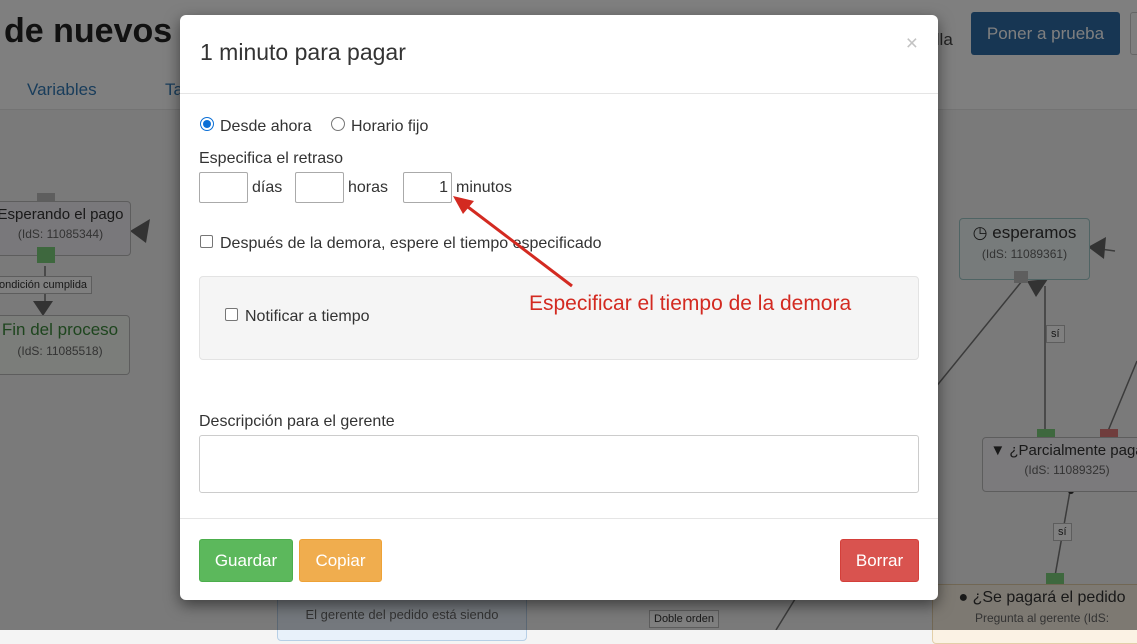  I want to click on days-input, so click(223, 187).